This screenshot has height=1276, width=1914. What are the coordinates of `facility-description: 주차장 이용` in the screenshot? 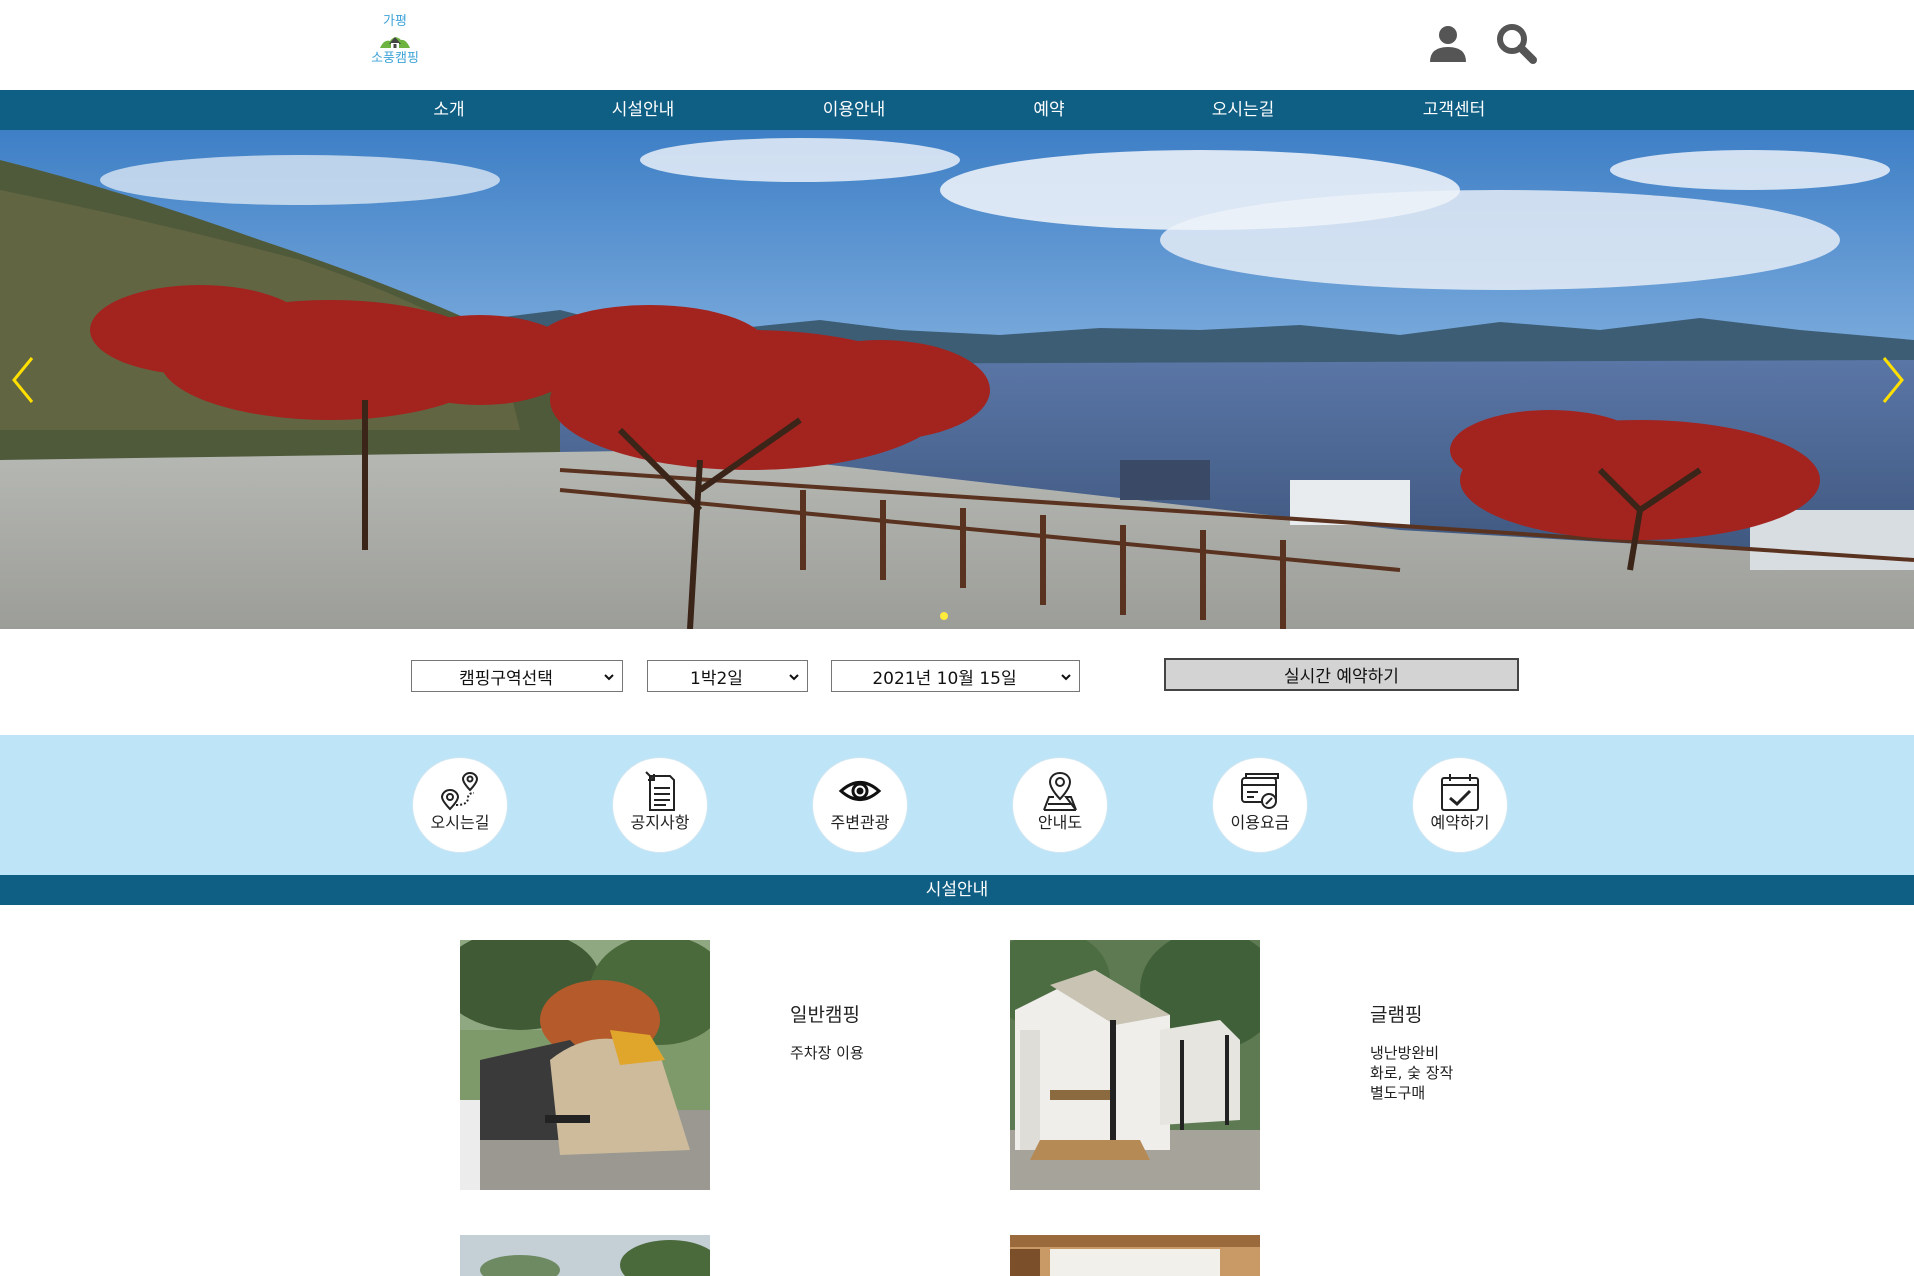 It's located at (827, 1053).